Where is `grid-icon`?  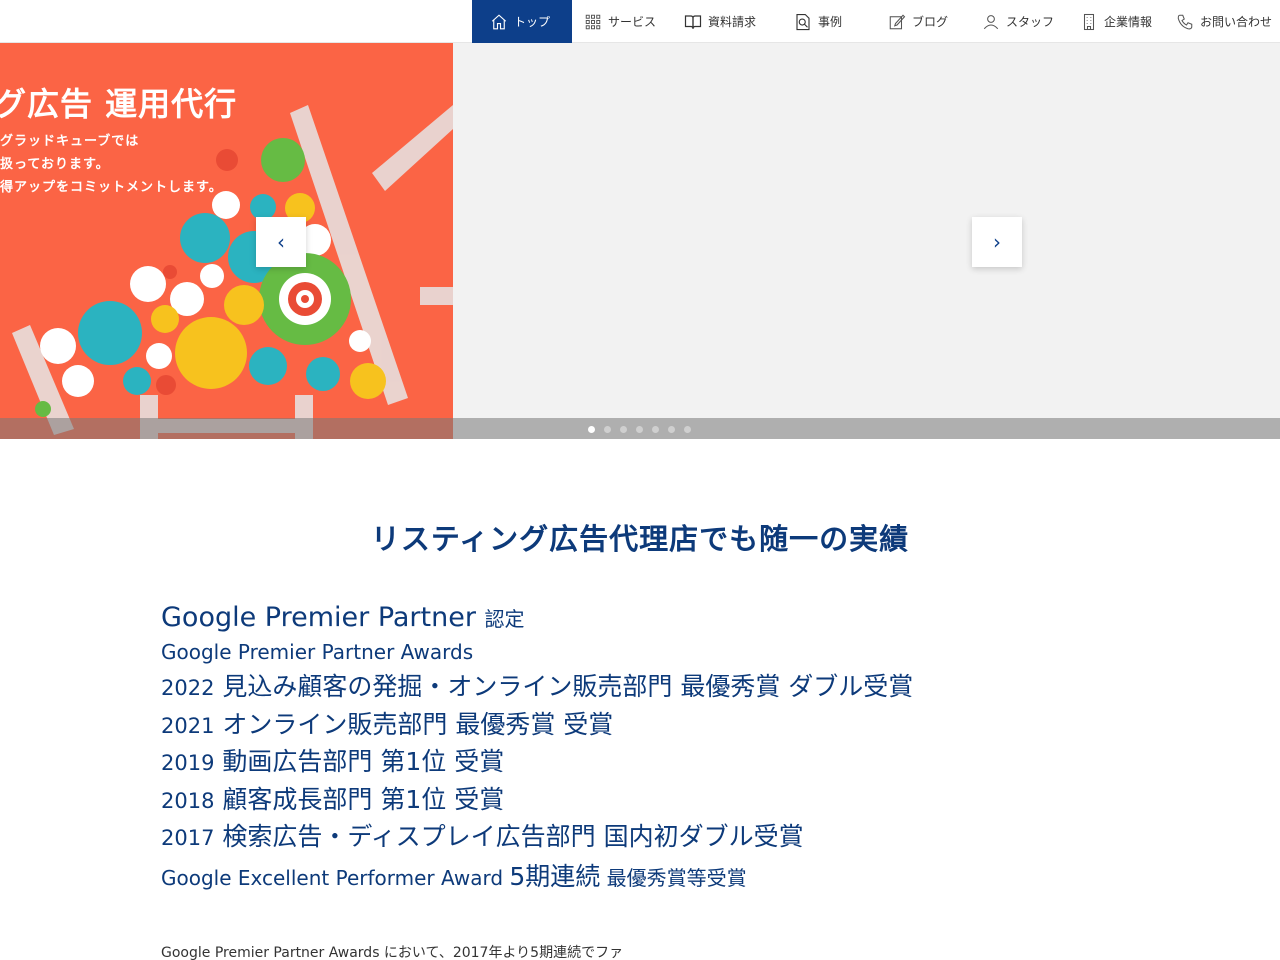
grid-icon is located at coordinates (593, 21).